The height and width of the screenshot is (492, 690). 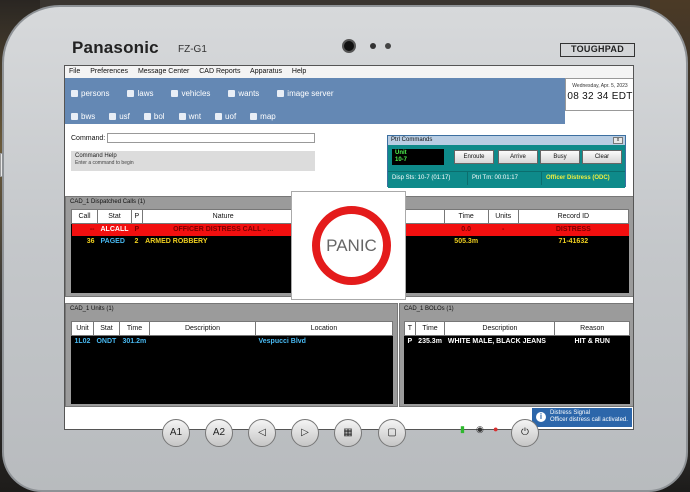 What do you see at coordinates (88, 138) in the screenshot?
I see `command-label: Command:` at bounding box center [88, 138].